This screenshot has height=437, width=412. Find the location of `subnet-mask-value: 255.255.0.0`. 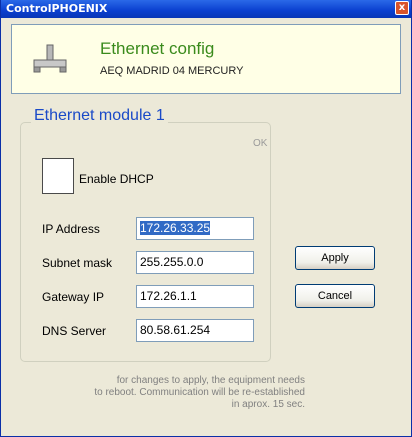

subnet-mask-value: 255.255.0.0 is located at coordinates (172, 262).